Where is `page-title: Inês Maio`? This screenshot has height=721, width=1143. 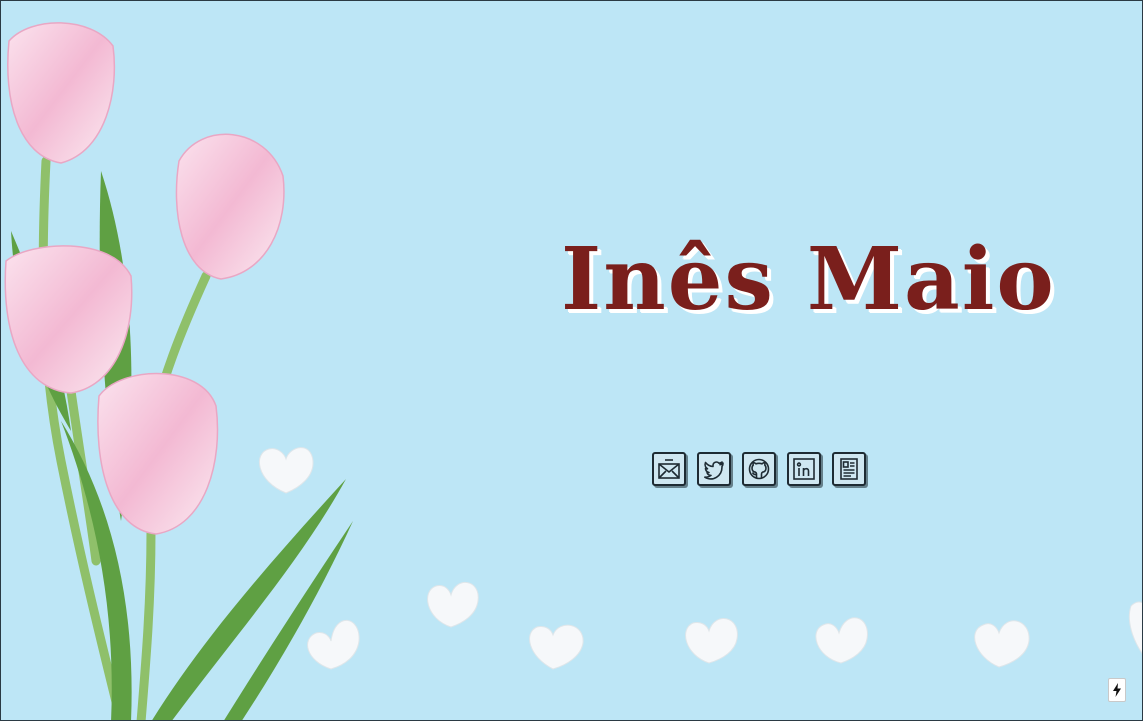 page-title: Inês Maio is located at coordinates (808, 279).